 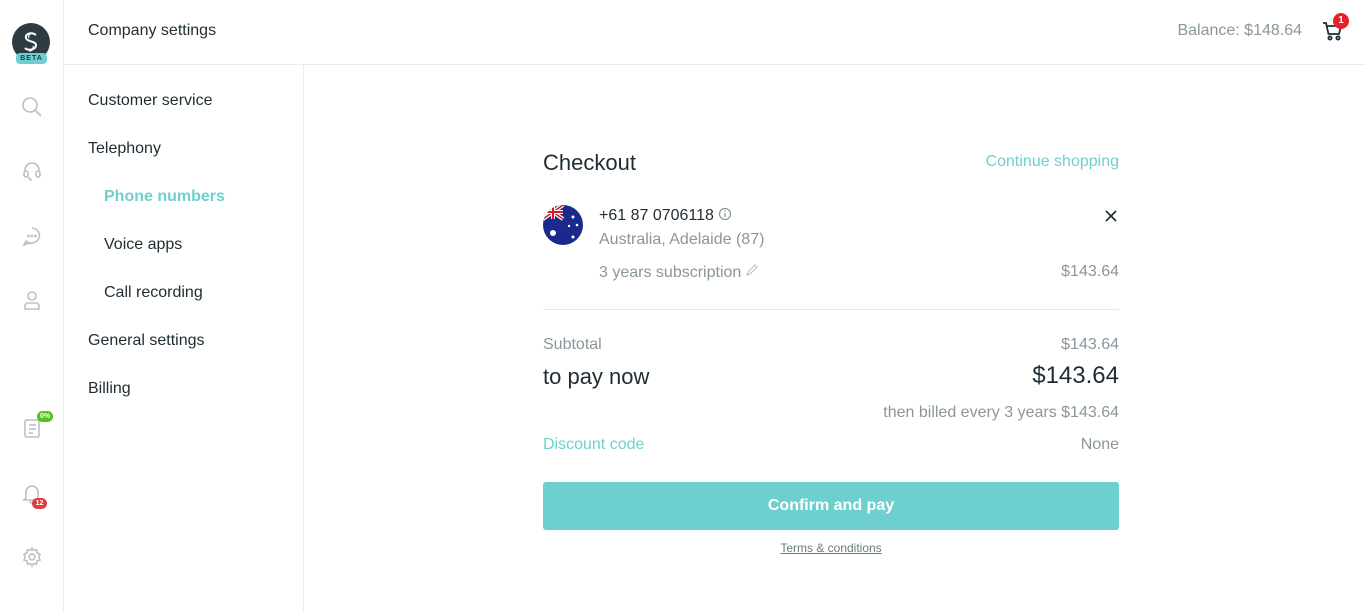 What do you see at coordinates (32, 300) in the screenshot?
I see `user-icon` at bounding box center [32, 300].